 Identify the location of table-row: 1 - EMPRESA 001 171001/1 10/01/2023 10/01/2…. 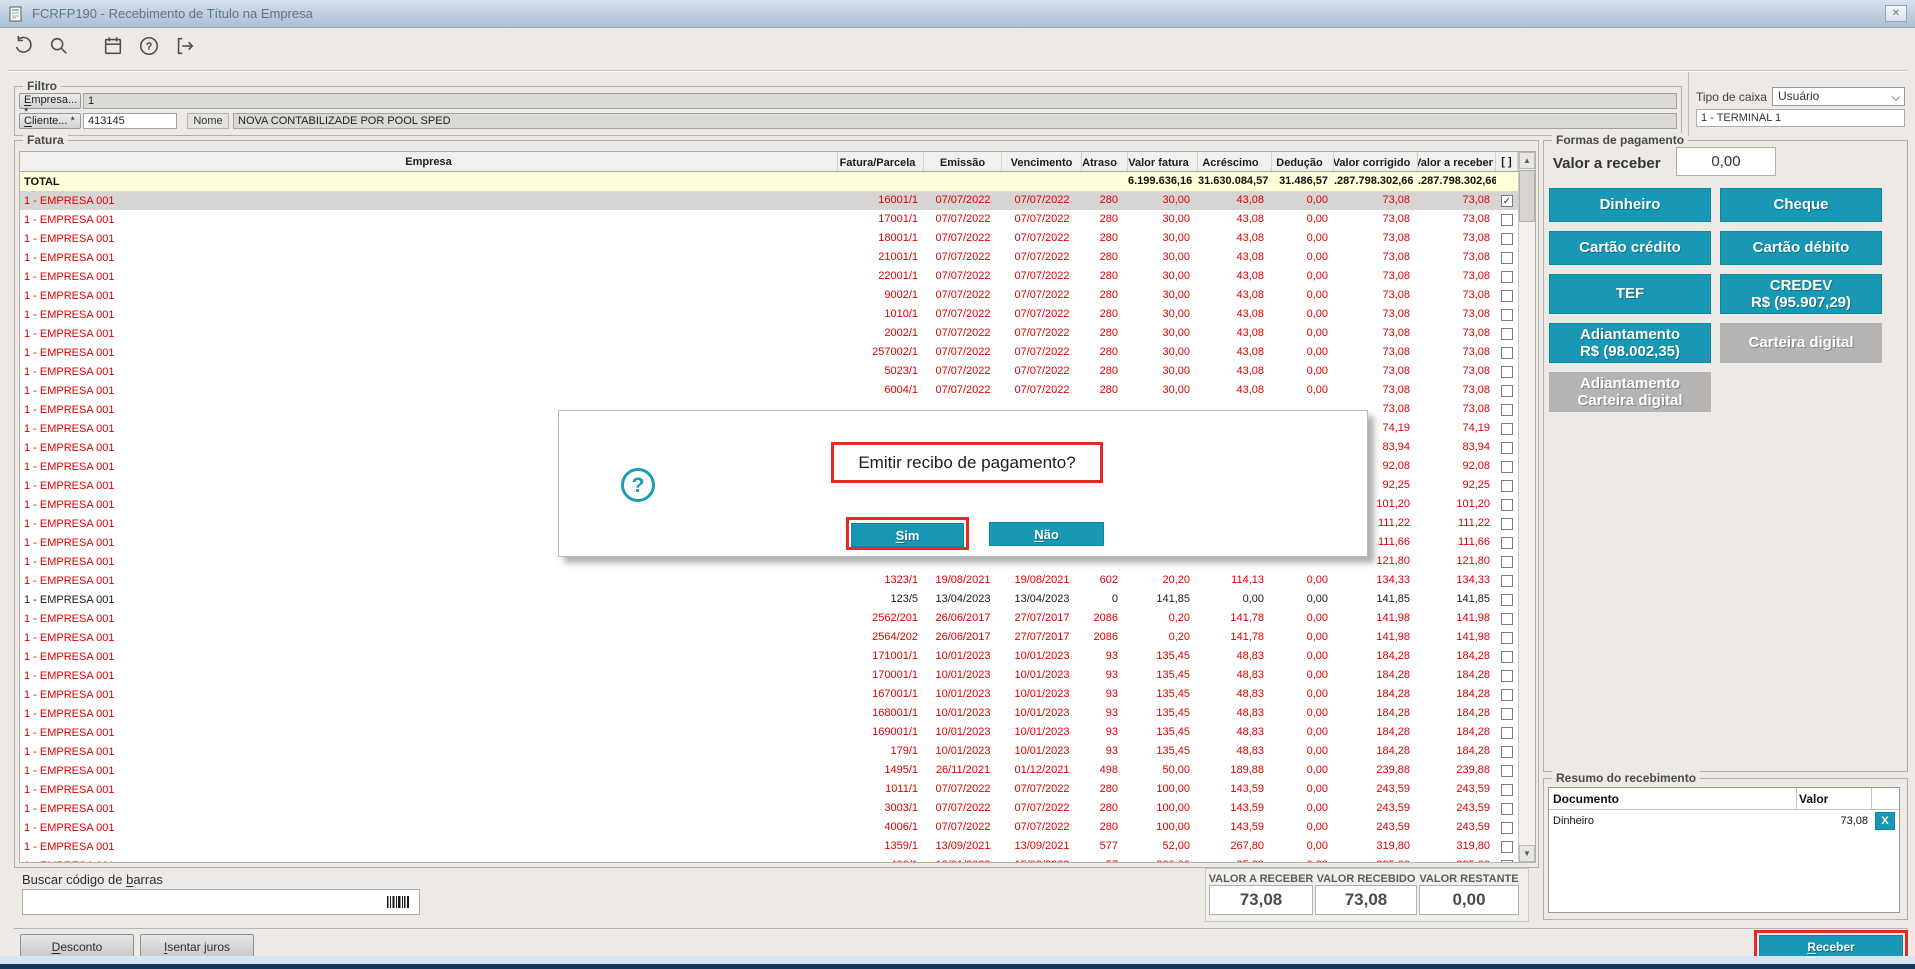
(769, 656).